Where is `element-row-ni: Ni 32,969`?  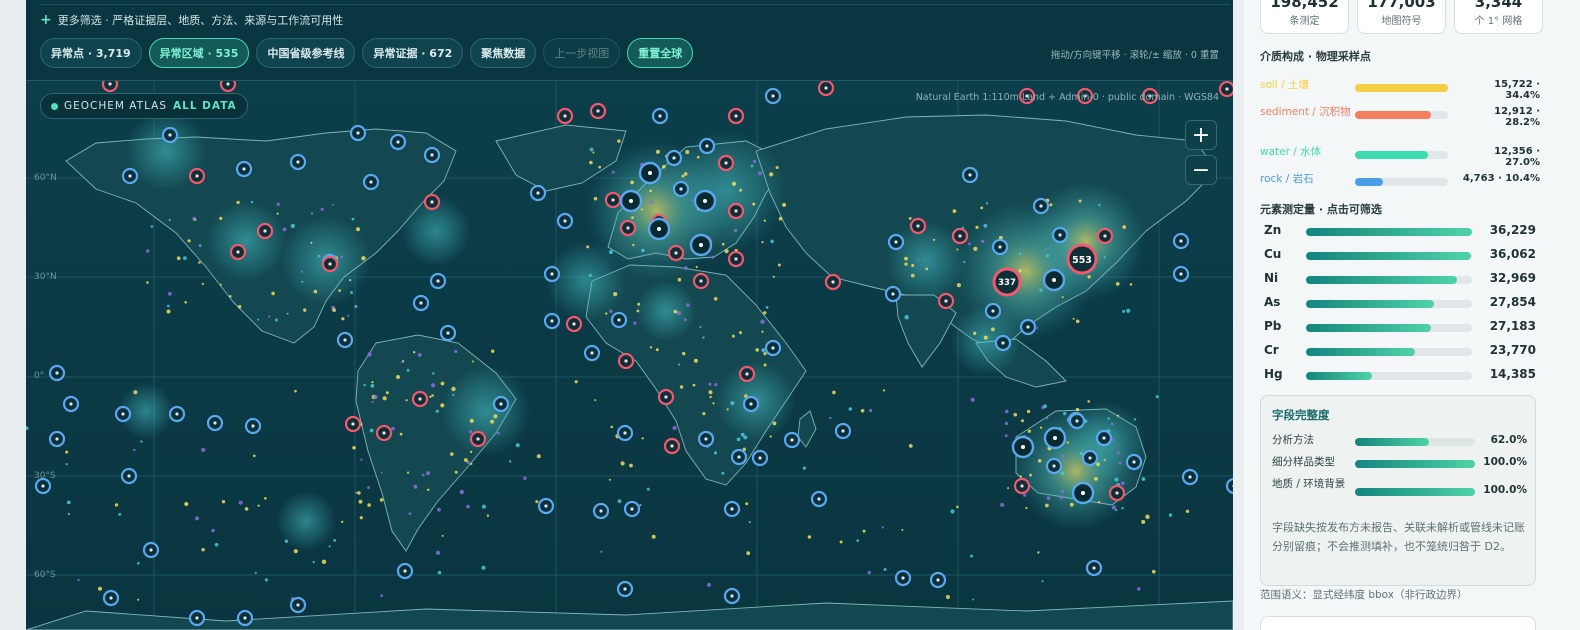
element-row-ni: Ni 32,969 is located at coordinates (1400, 280).